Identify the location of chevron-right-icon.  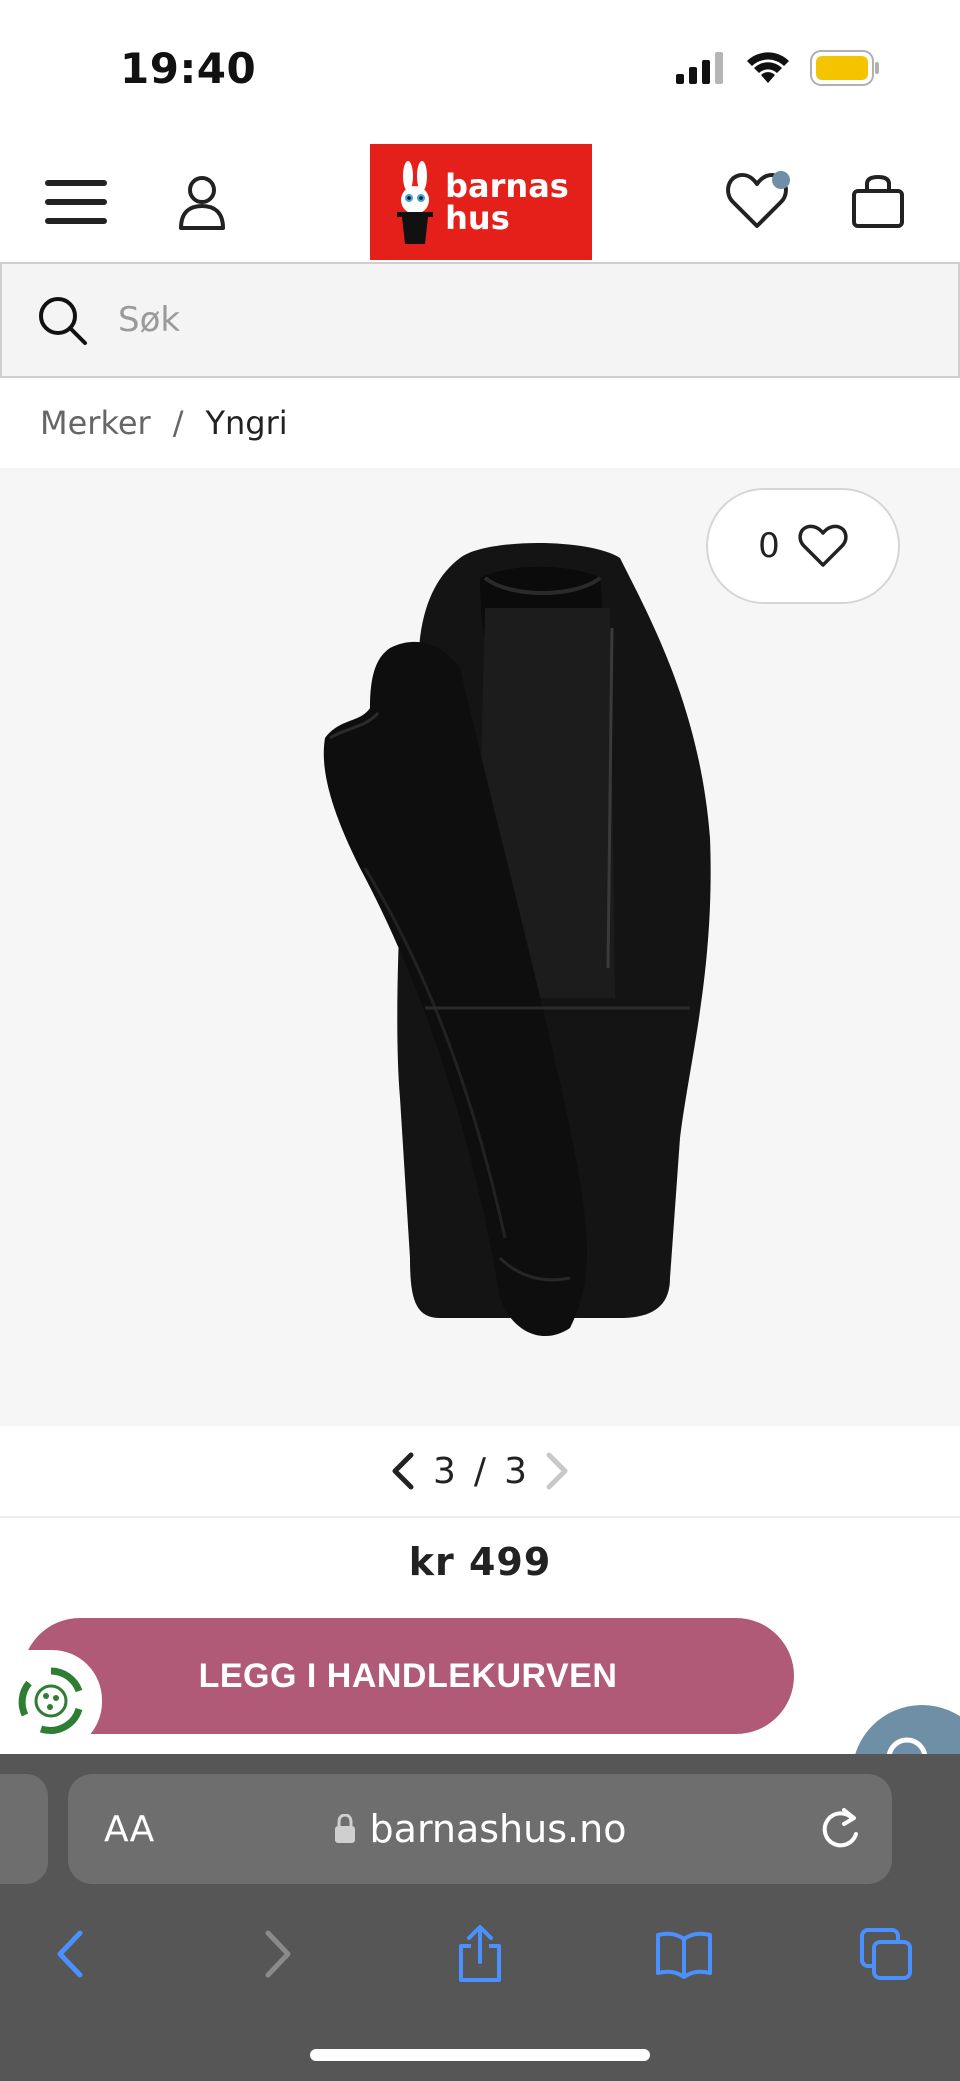
(558, 1471).